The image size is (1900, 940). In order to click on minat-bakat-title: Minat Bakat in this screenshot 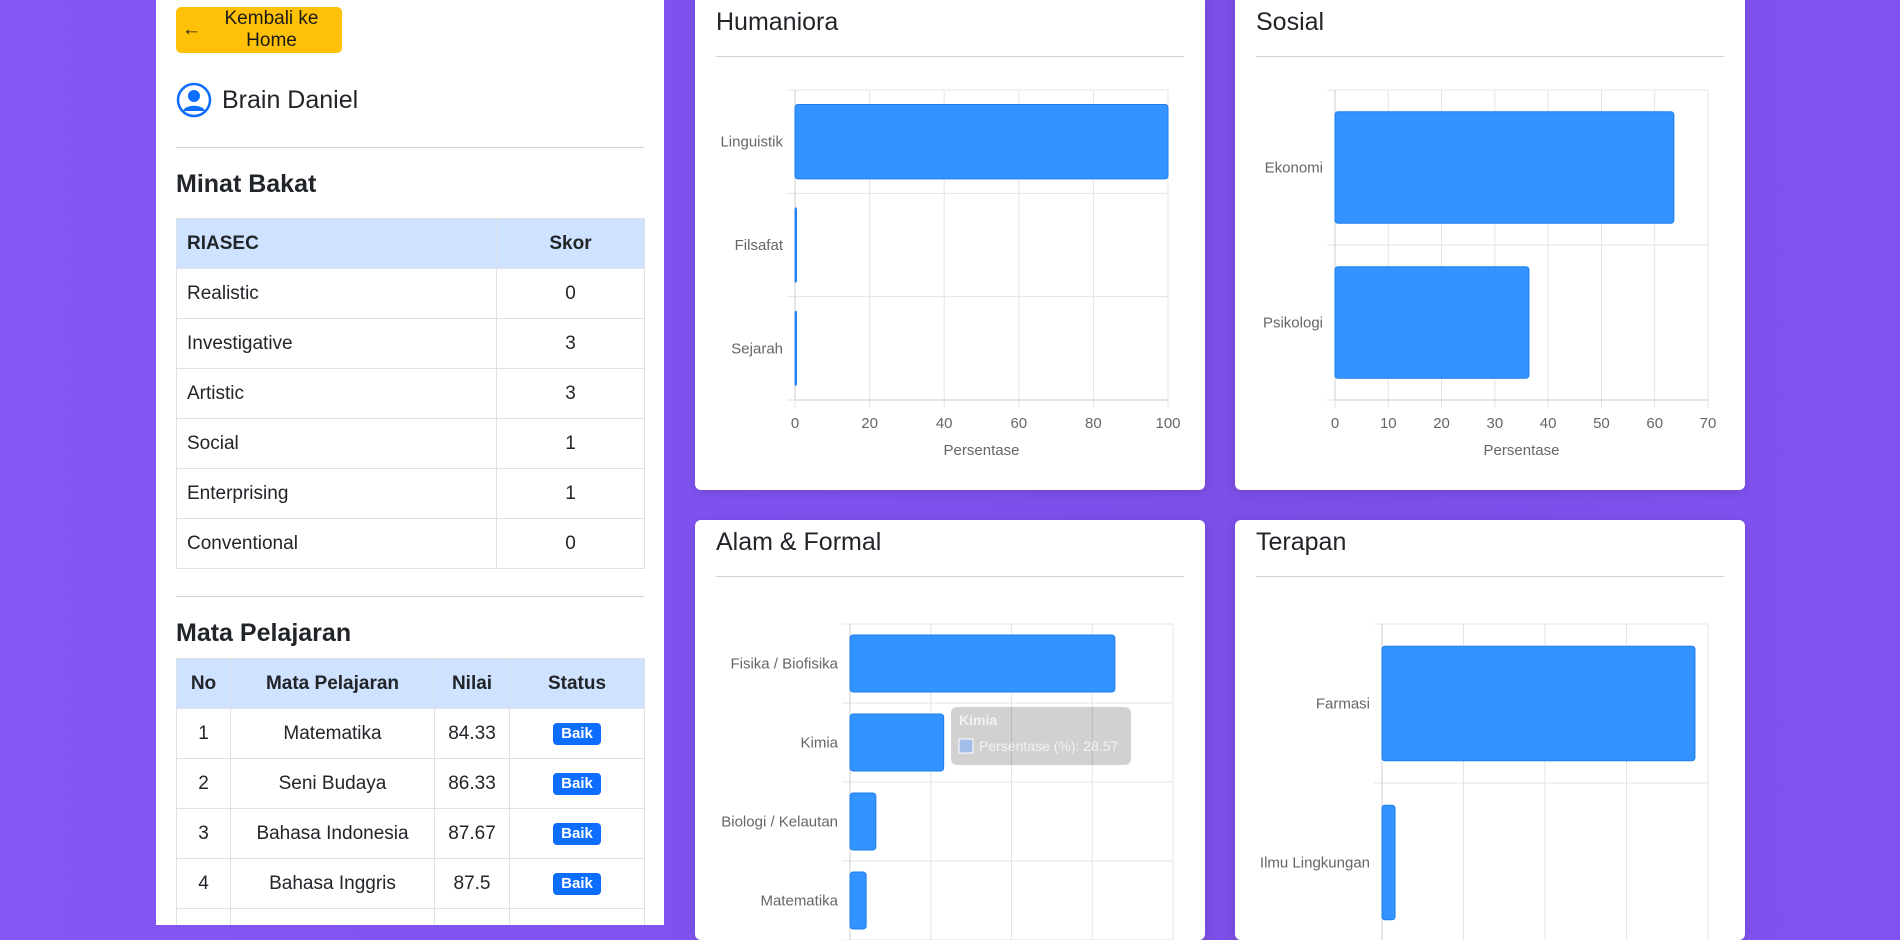, I will do `click(246, 184)`.